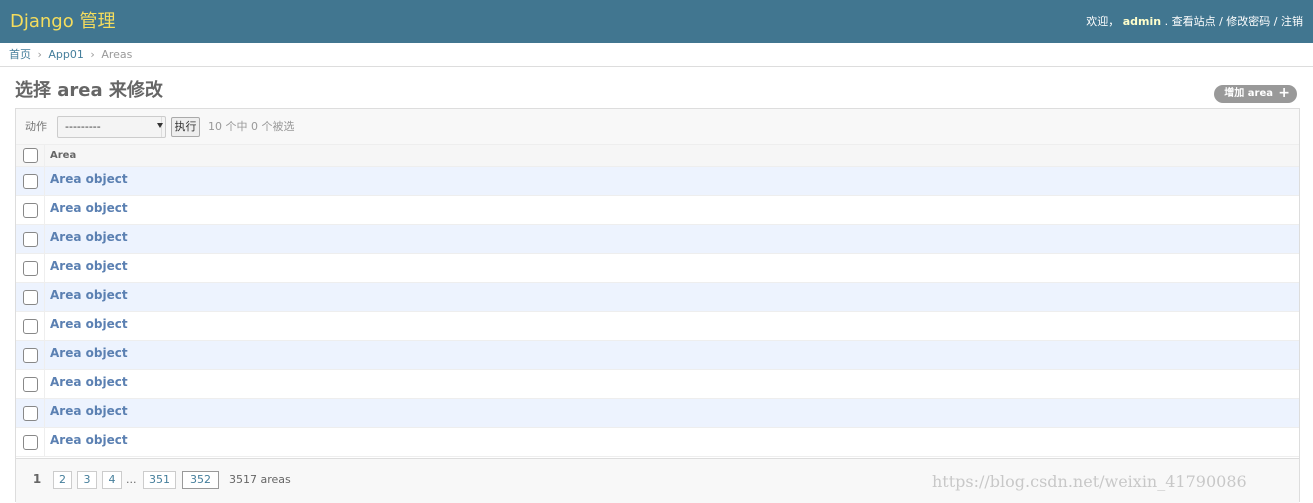 The height and width of the screenshot is (503, 1313). I want to click on user-tools: 欢迎， admin . 查看站点 / 修改密码 / 注销, so click(1194, 22).